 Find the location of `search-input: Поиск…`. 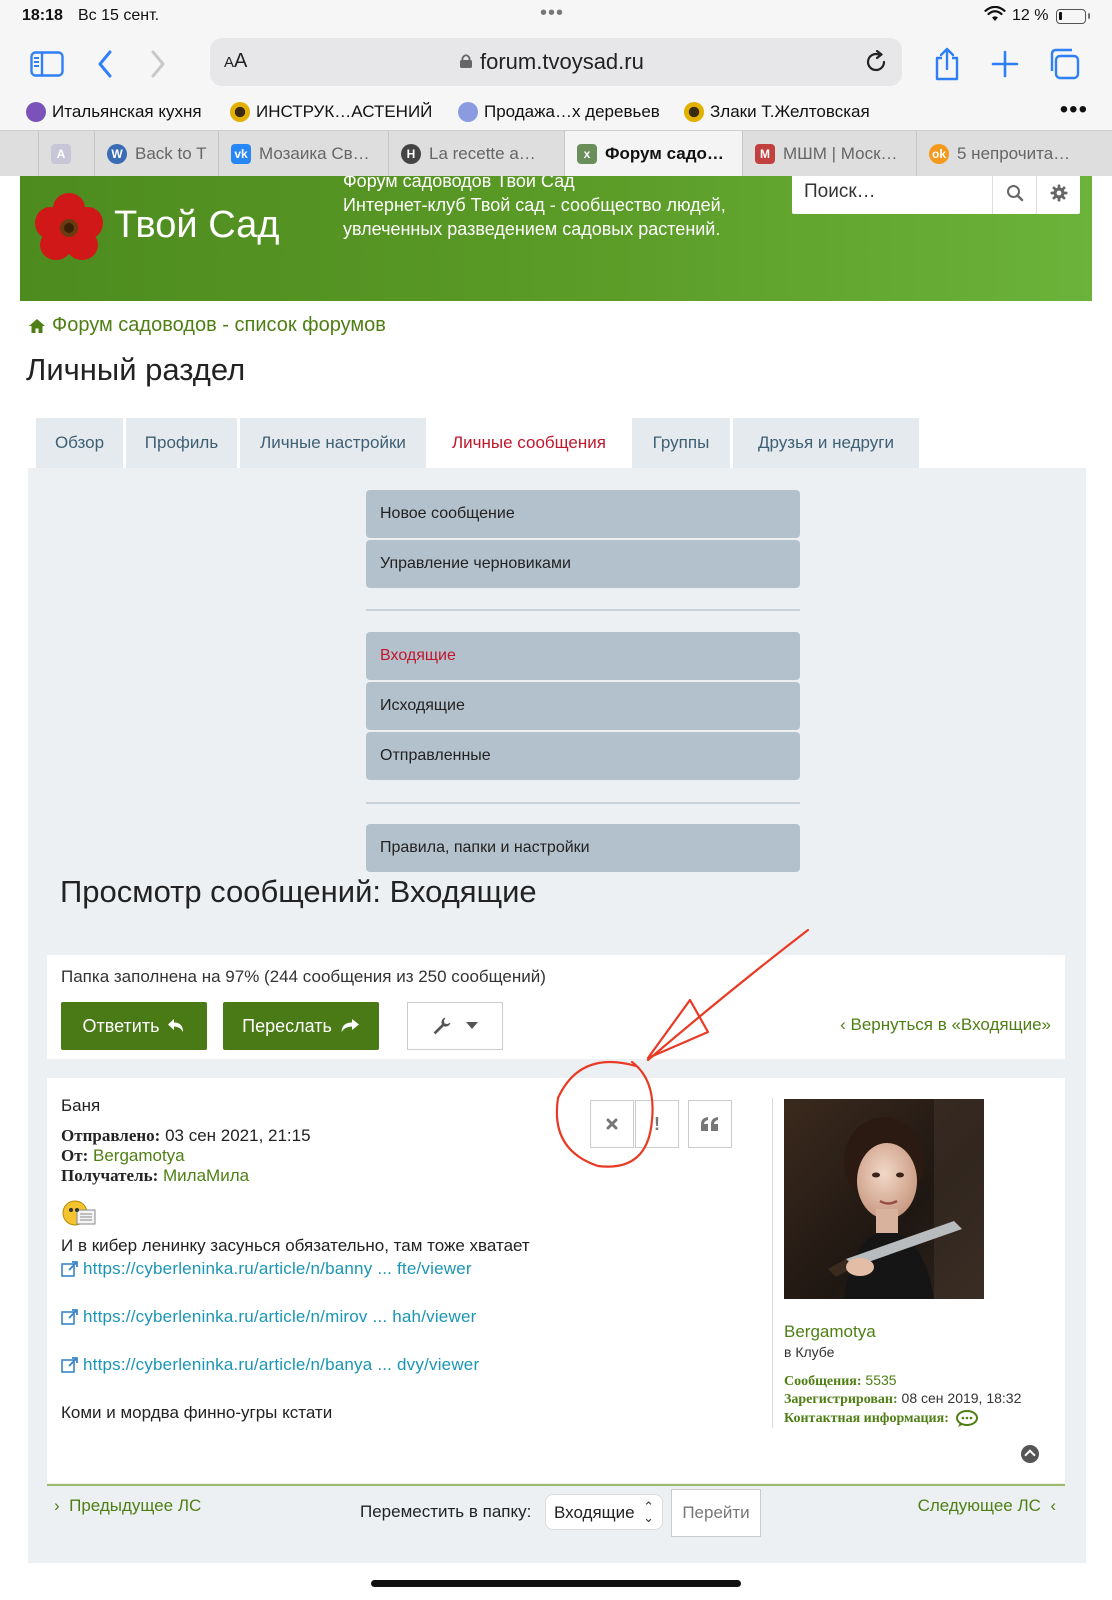

search-input: Поиск… is located at coordinates (840, 192).